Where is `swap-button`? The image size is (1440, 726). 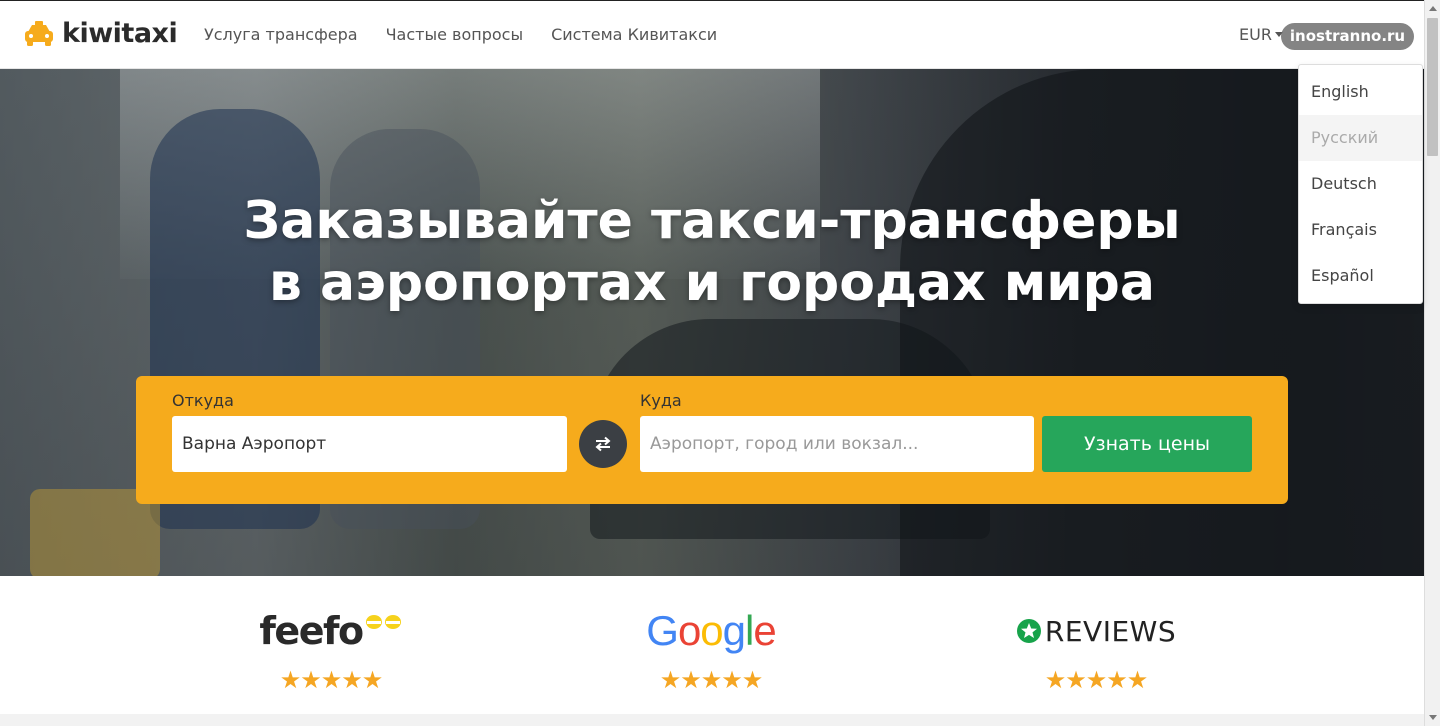 swap-button is located at coordinates (603, 444).